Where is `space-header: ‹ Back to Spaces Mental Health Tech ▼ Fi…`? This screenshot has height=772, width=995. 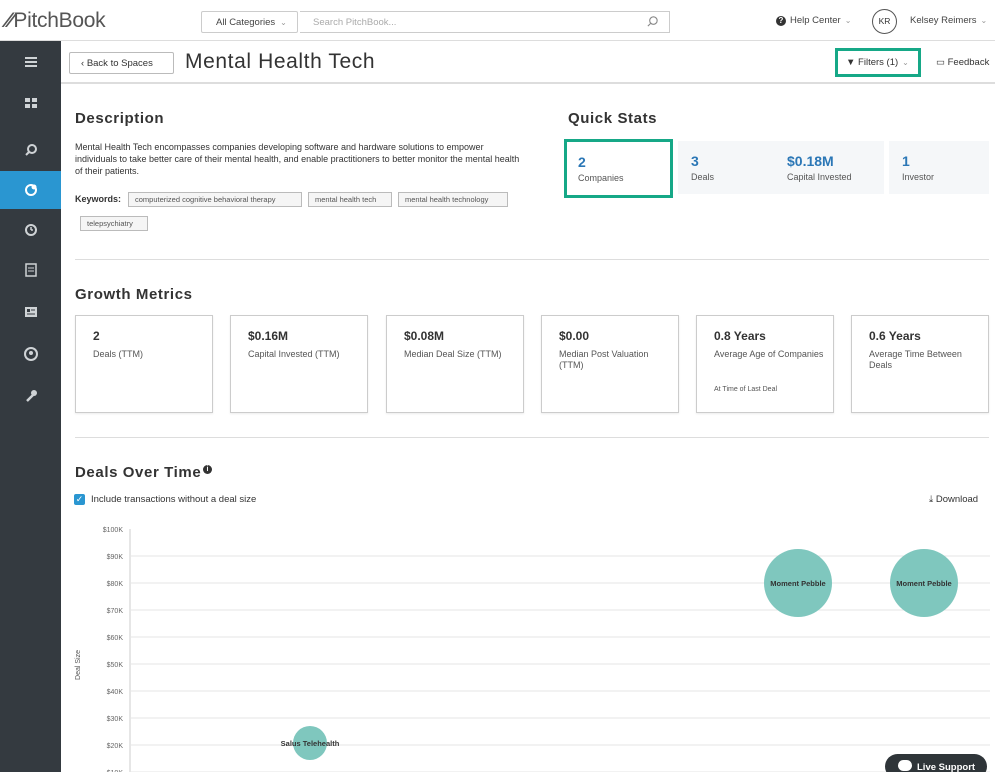
space-header: ‹ Back to Spaces Mental Health Tech ▼ Fi… is located at coordinates (528, 62).